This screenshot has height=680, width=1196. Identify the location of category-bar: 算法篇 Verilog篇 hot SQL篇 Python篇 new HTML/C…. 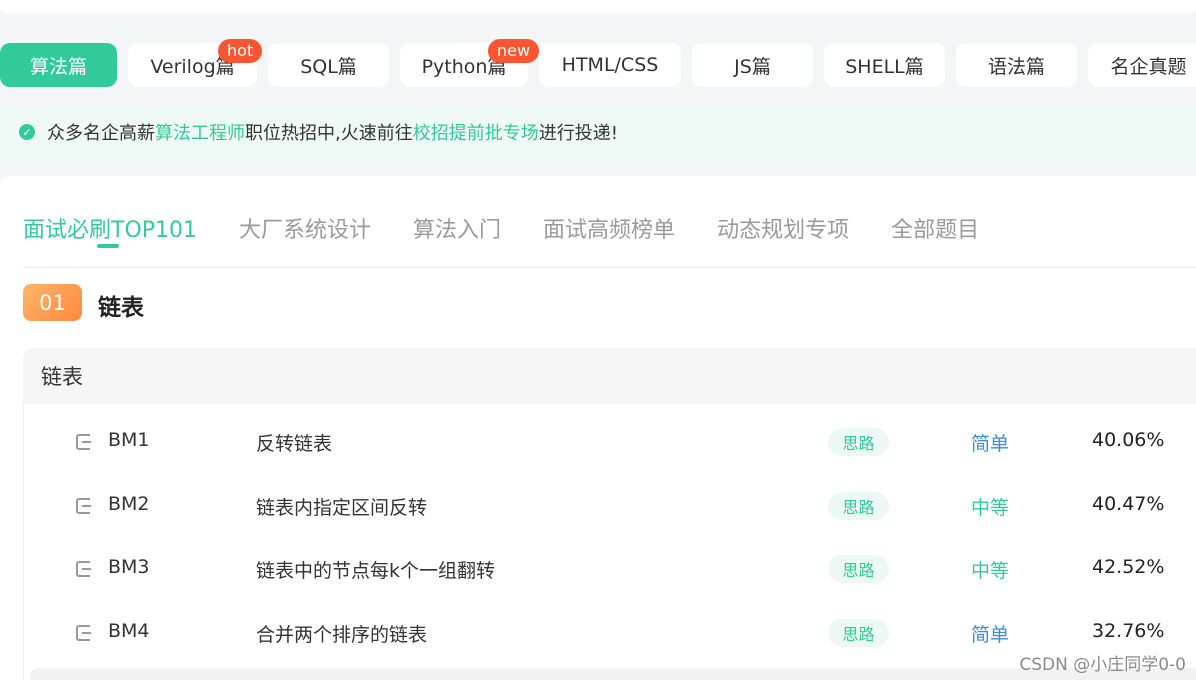
(598, 65).